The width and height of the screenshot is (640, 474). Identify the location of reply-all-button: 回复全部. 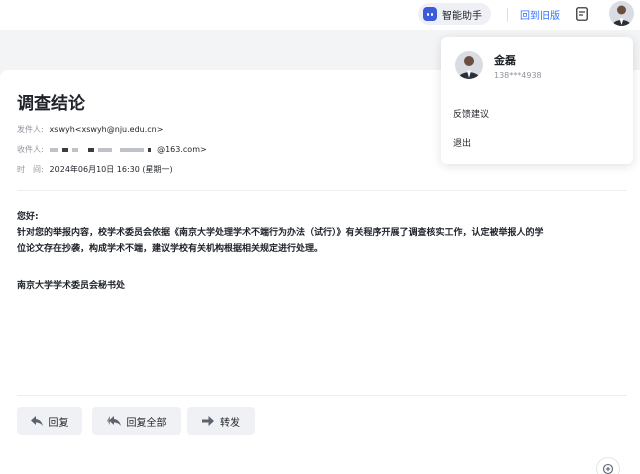
(136, 421).